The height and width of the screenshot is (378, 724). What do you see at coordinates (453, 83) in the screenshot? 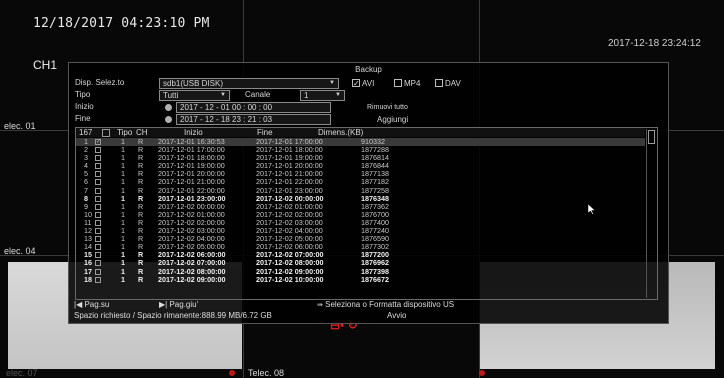
I see `format-dav-label: DAV` at bounding box center [453, 83].